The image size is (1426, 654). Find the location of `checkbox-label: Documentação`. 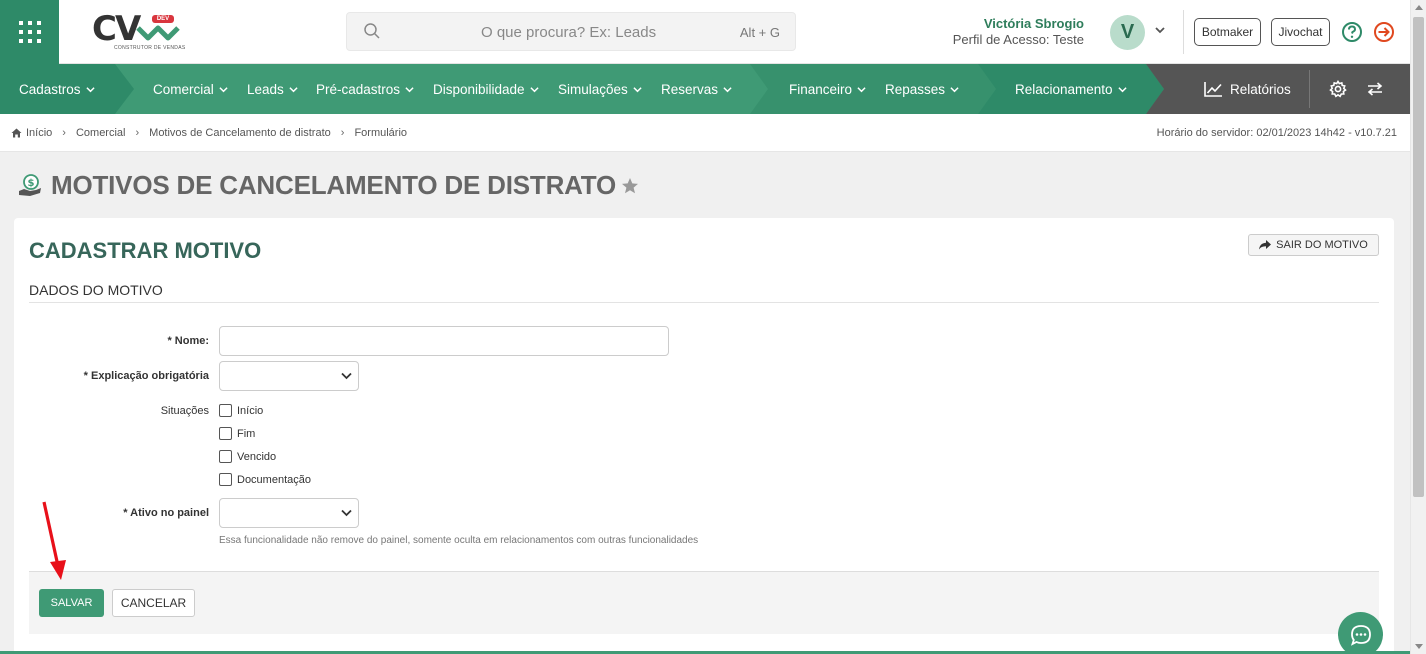

checkbox-label: Documentação is located at coordinates (274, 479).